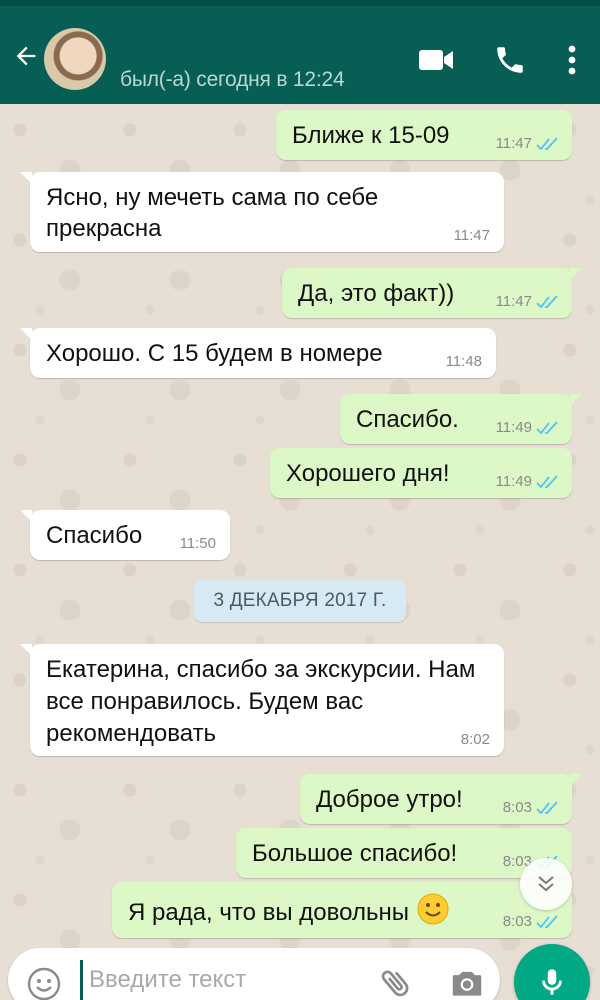 The width and height of the screenshot is (600, 1000). Describe the element at coordinates (461, 419) in the screenshot. I see `message-bubble-outgoing: Спасибо. 11:49` at that location.